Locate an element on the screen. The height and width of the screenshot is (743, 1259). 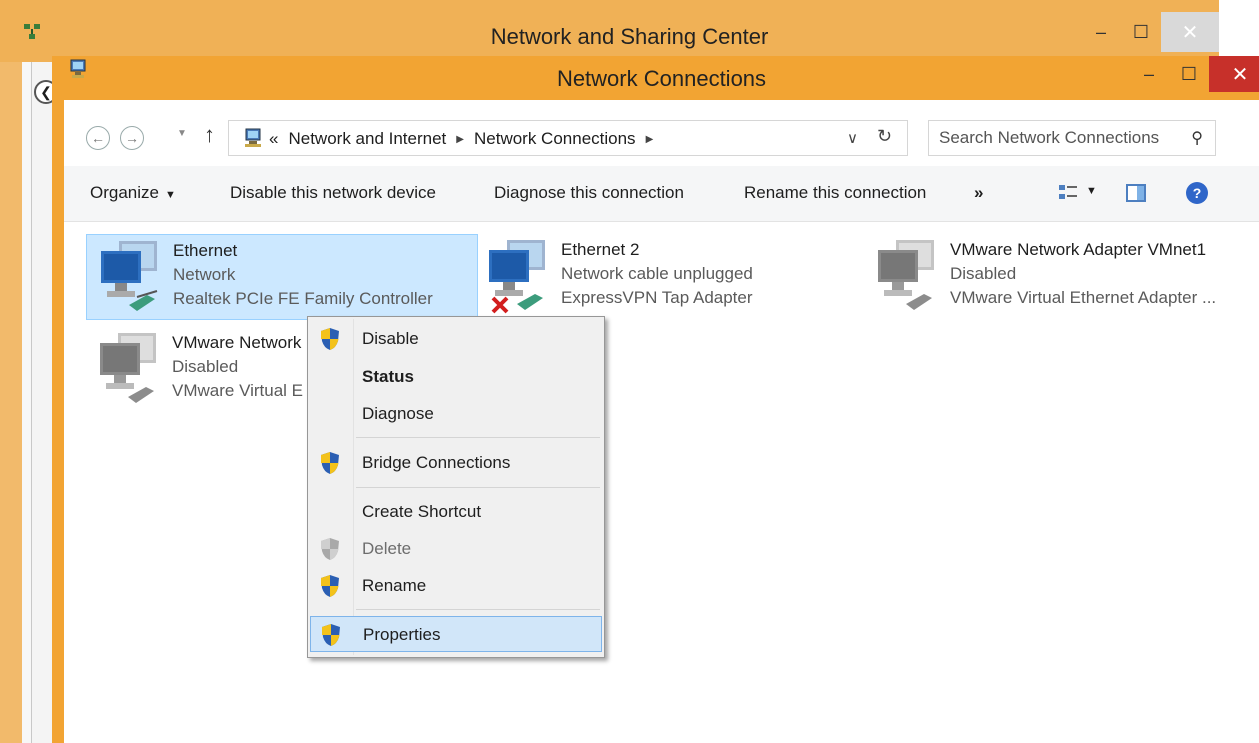
connection-vmnet8: VMware Network Disabled VMware Virtual E is located at coordinates (206, 370).